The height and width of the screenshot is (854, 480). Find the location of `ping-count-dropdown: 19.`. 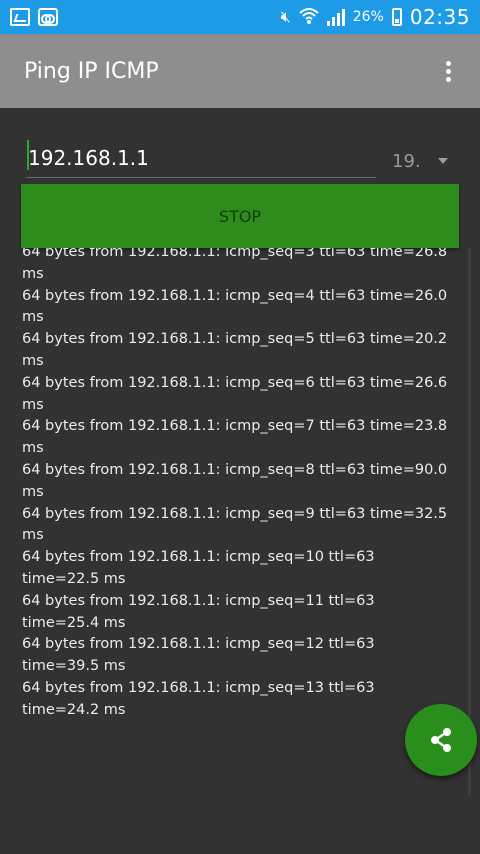

ping-count-dropdown: 19. is located at coordinates (424, 161).